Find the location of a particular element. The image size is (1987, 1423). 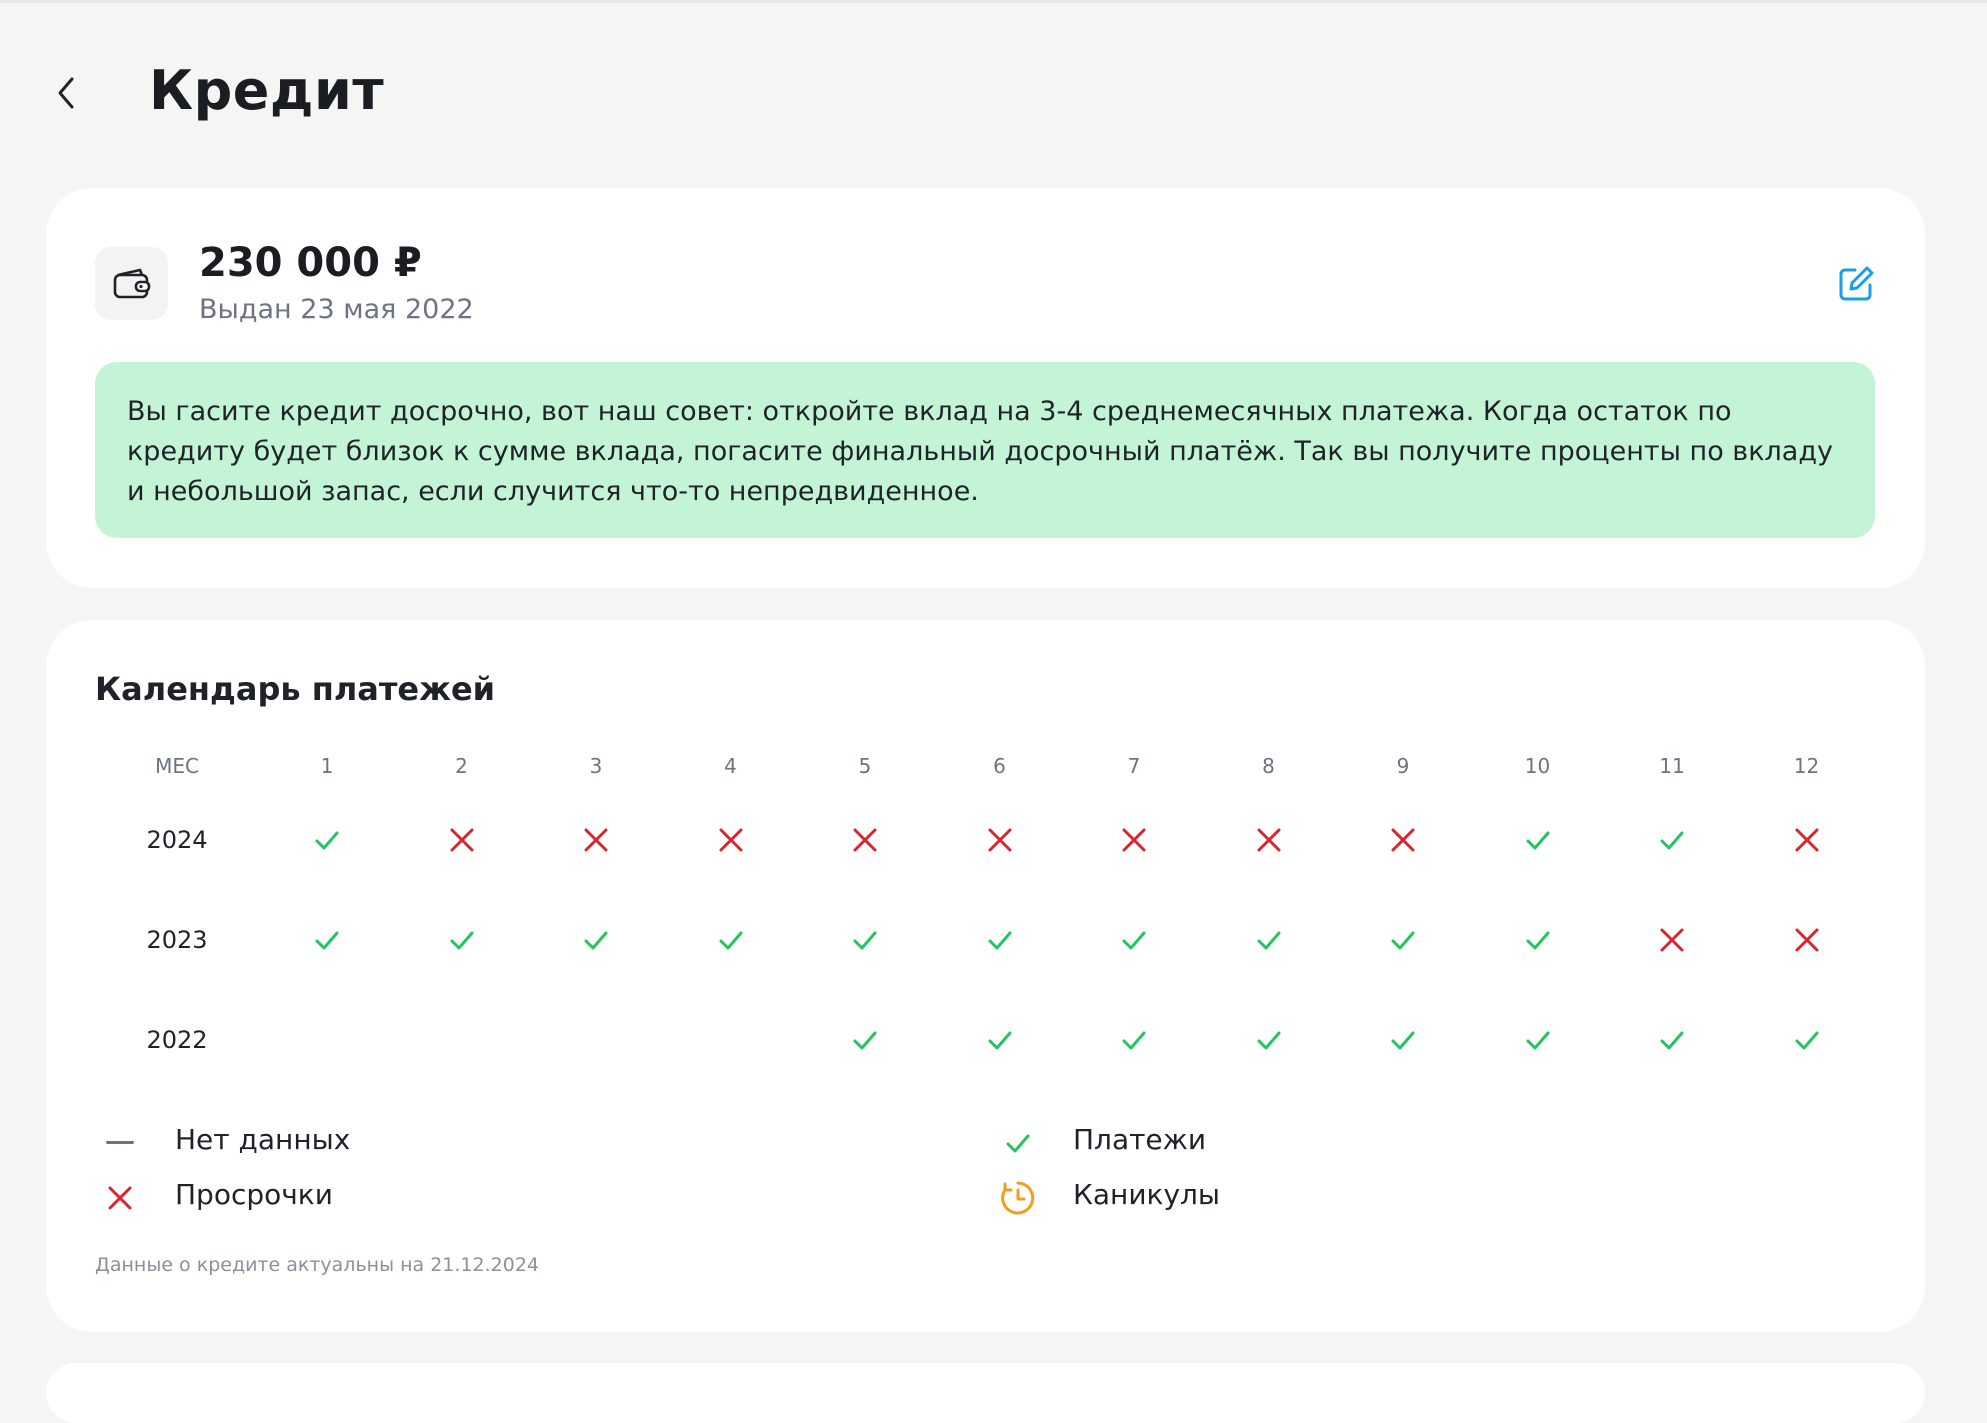

legend-payments is located at coordinates (1018, 1143).